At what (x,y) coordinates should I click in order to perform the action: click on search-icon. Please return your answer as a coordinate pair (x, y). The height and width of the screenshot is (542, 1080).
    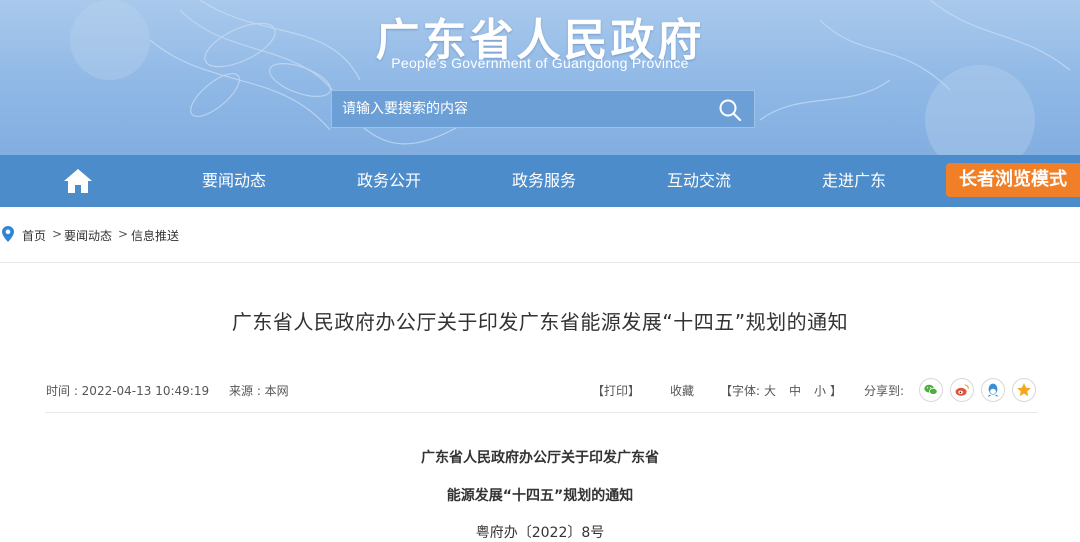
    Looking at the image, I should click on (730, 110).